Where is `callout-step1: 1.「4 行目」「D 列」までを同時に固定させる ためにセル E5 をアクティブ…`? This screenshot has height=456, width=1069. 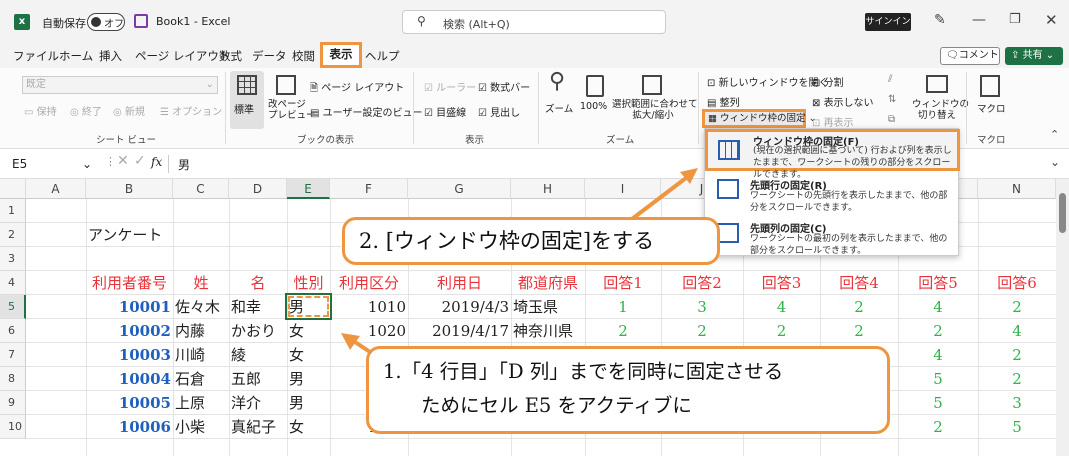 callout-step1: 1.「4 行目」「D 列」までを同時に固定させる ためにセル E5 をアクティブ… is located at coordinates (628, 390).